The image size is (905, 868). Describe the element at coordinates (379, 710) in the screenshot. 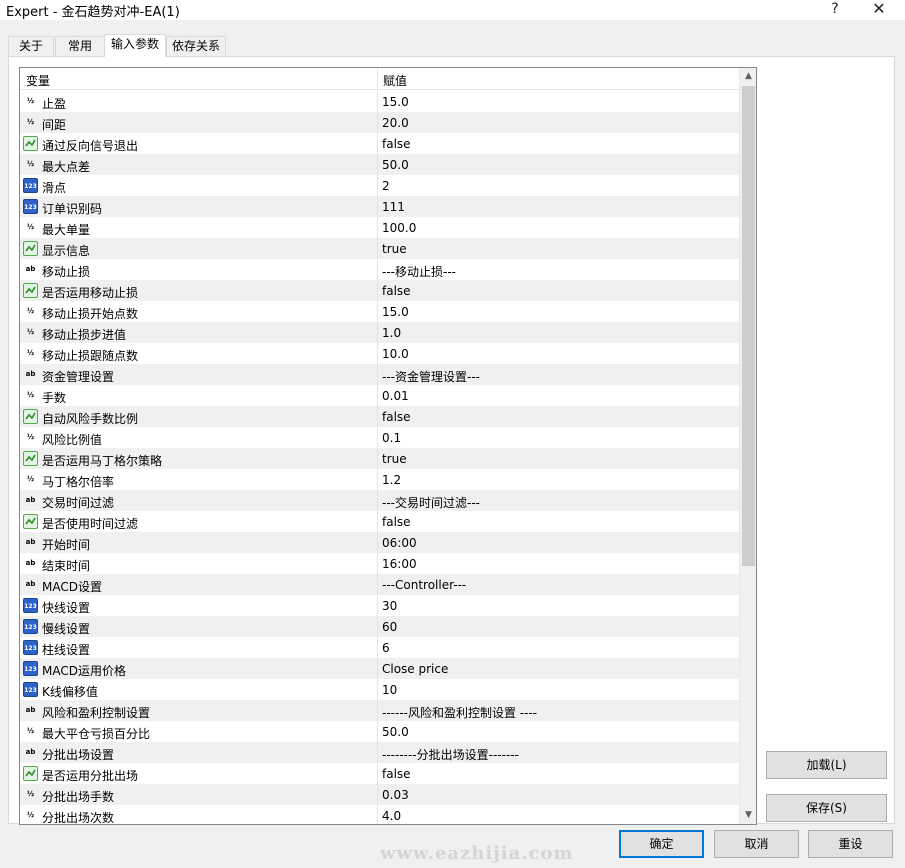

I see `parameter-row: ab 风险和盈利控制设置 ------风险和盈利控制设置 ----` at that location.